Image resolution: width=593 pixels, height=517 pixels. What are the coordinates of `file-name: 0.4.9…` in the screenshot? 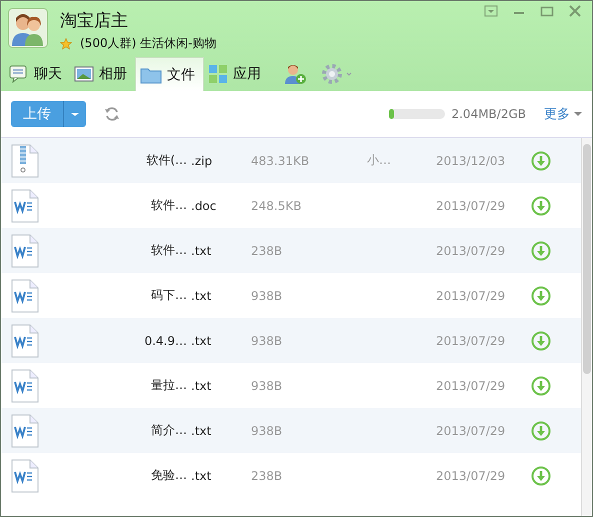 It's located at (165, 341).